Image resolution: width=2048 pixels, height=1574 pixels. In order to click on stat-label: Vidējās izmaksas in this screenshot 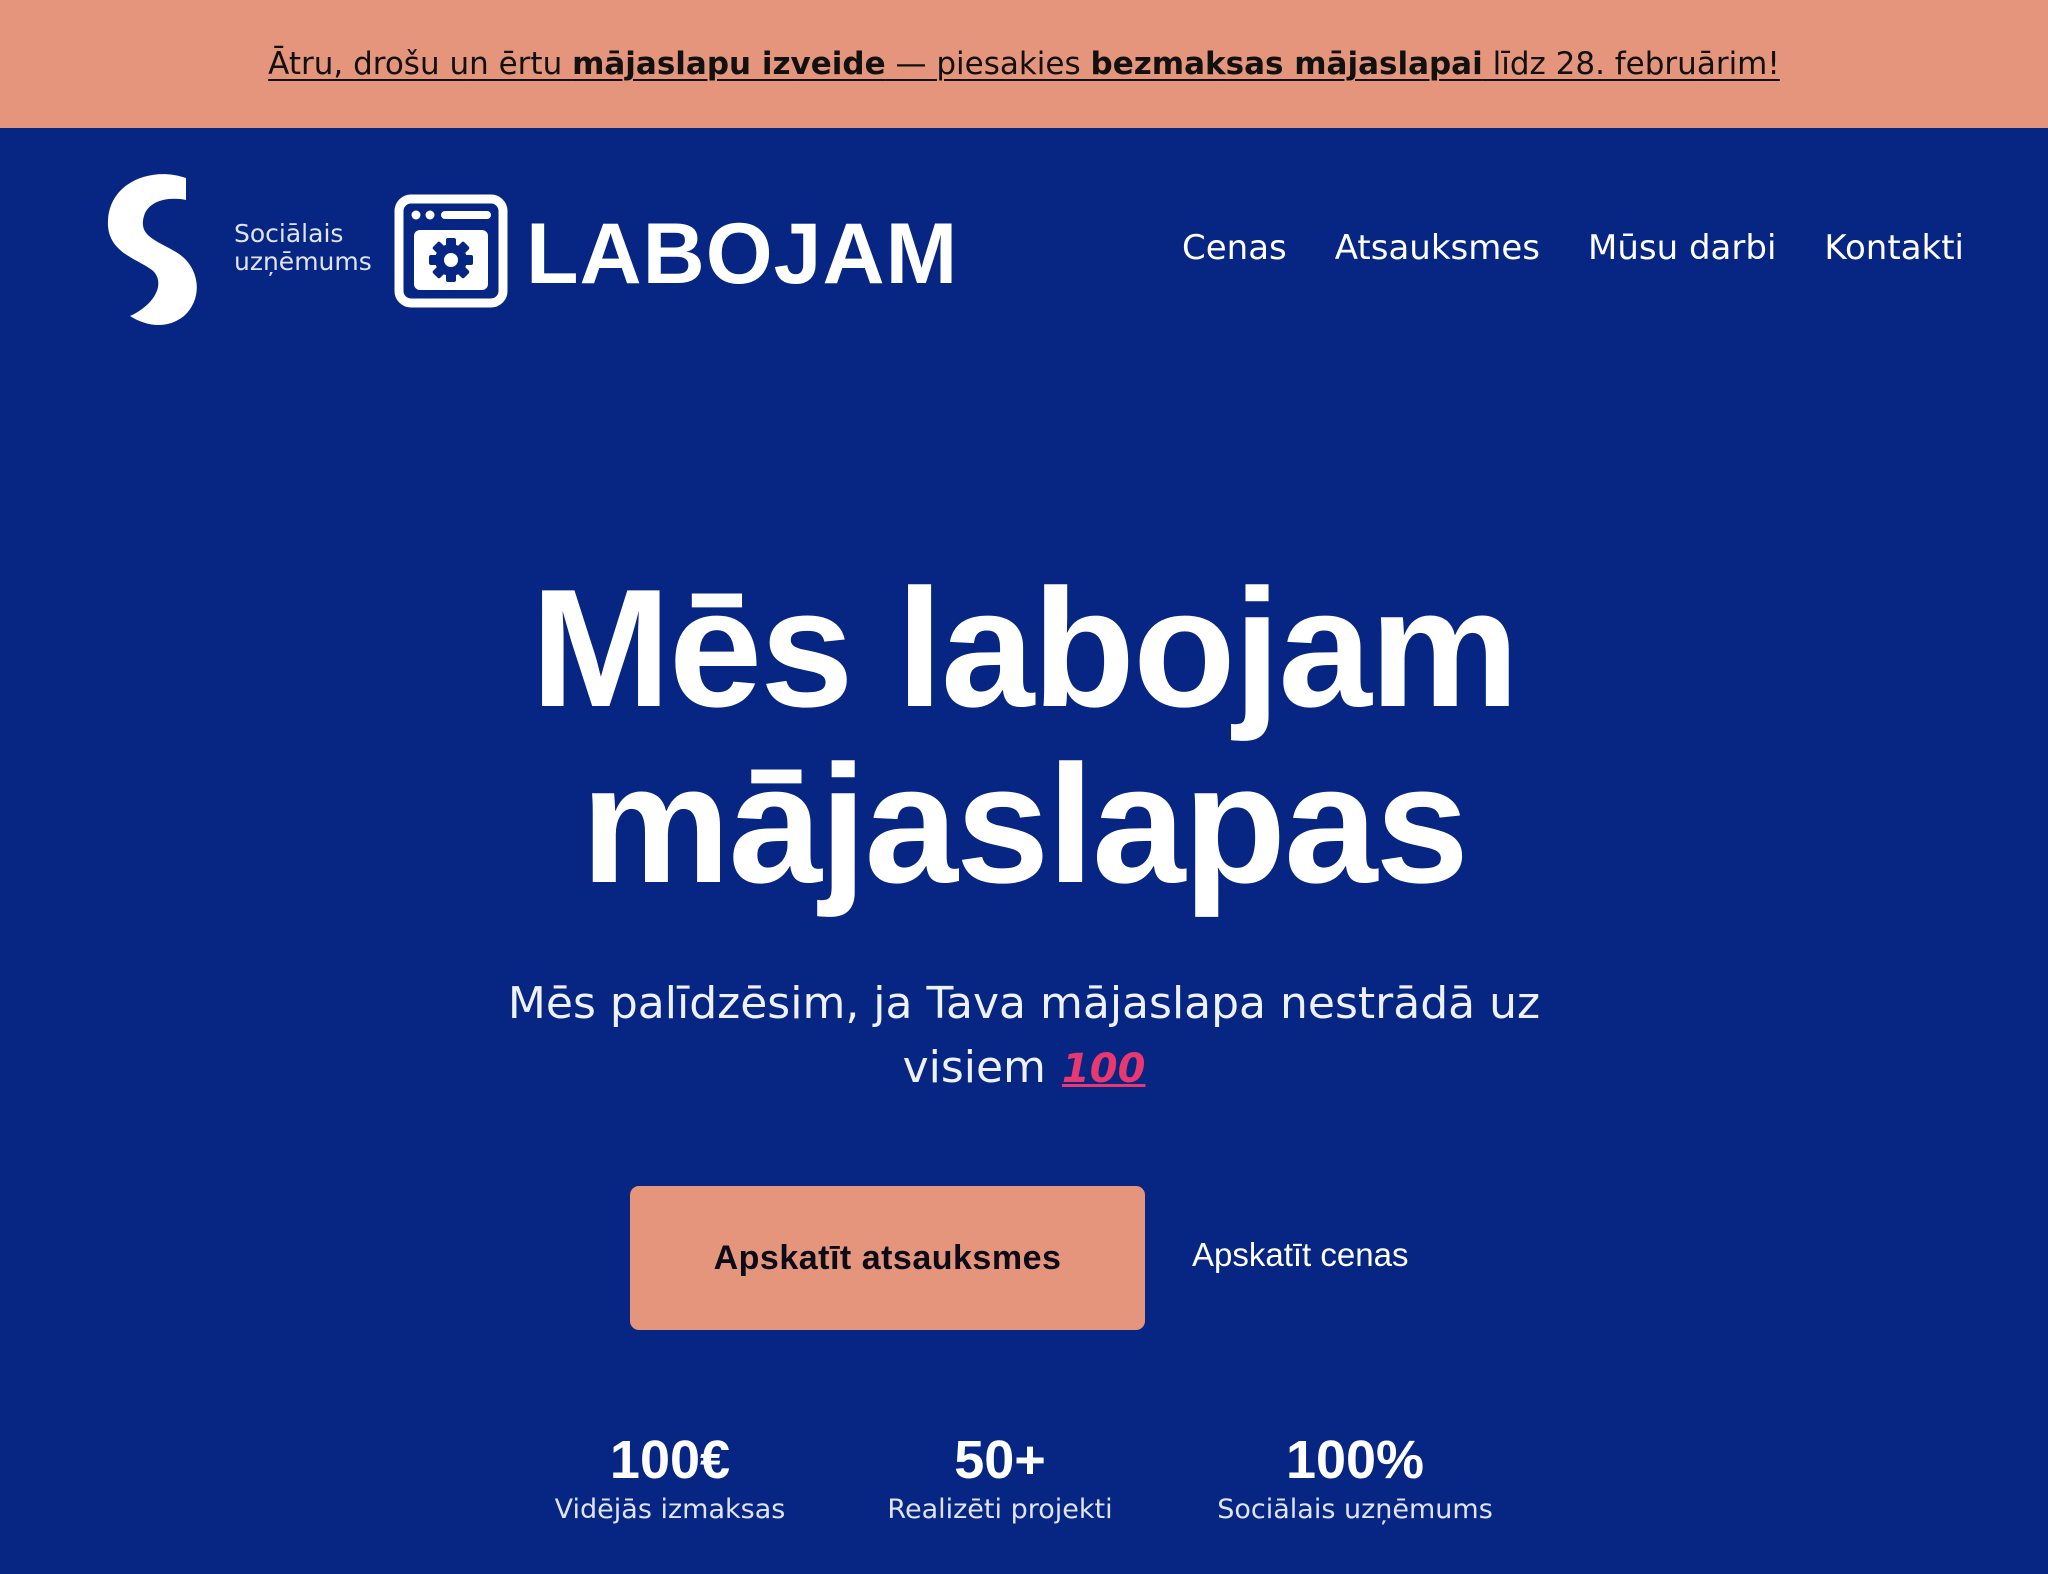, I will do `click(670, 1509)`.